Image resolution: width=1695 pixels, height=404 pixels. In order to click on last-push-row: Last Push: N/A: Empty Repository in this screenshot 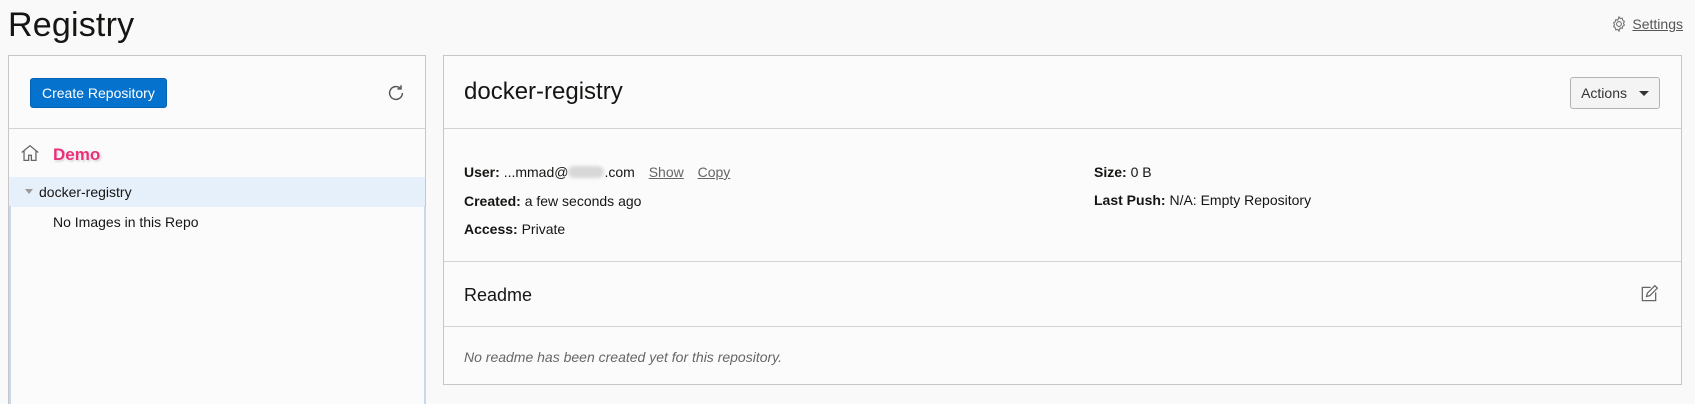, I will do `click(1202, 200)`.